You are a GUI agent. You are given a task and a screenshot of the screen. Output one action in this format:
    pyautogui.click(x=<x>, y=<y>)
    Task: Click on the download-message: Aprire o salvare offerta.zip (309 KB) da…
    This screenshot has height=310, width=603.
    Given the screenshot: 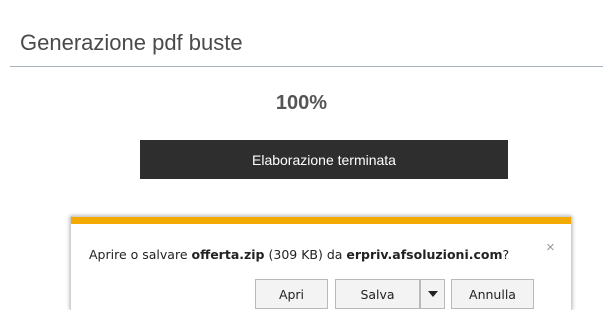 What is the action you would take?
    pyautogui.click(x=299, y=254)
    